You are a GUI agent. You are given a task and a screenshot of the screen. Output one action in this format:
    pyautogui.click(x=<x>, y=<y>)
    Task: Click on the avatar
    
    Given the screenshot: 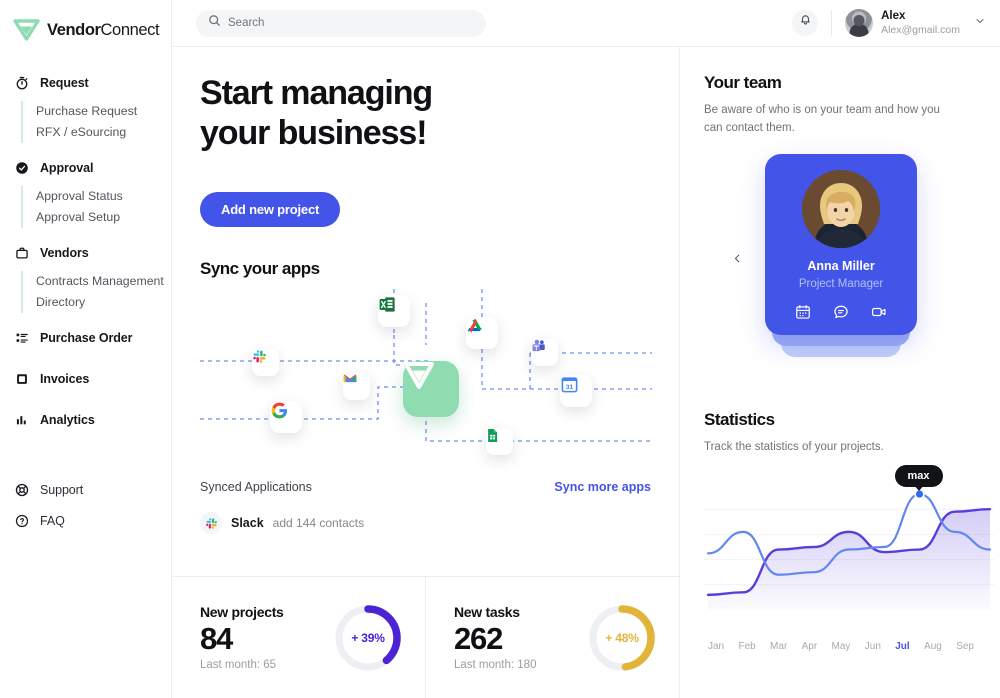 What is the action you would take?
    pyautogui.click(x=859, y=23)
    